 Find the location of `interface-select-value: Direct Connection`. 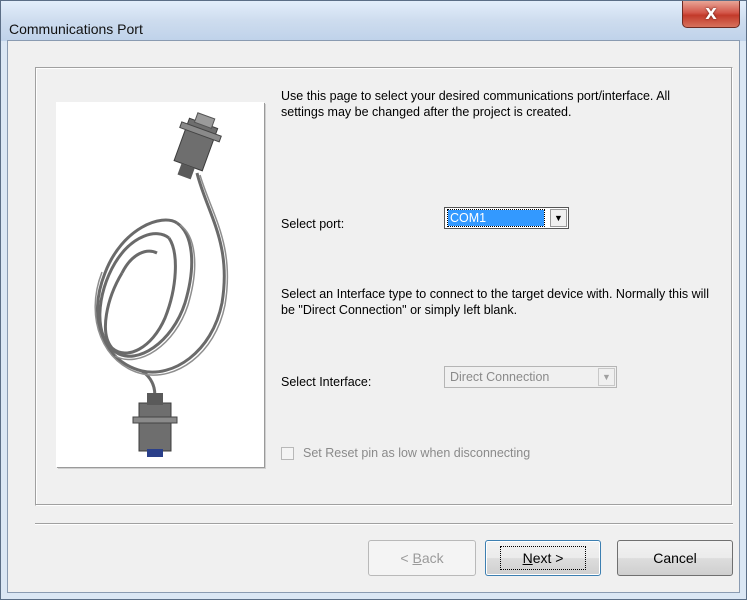

interface-select-value: Direct Connection is located at coordinates (500, 377).